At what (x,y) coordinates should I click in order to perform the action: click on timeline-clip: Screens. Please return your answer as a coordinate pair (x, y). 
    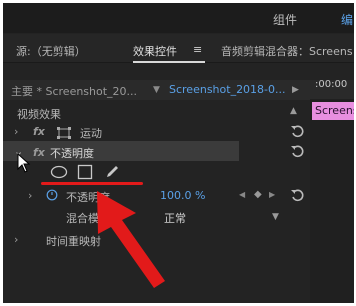
    Looking at the image, I should click on (333, 111).